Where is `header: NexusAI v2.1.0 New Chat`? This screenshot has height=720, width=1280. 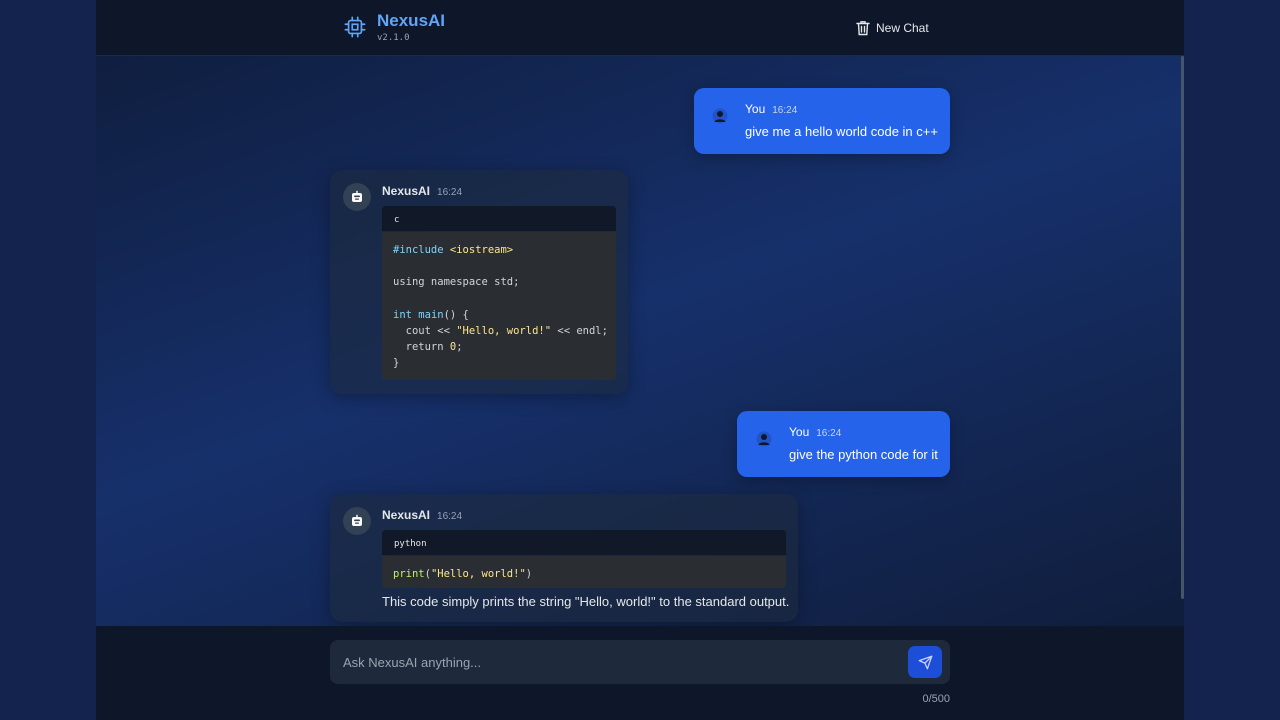
header: NexusAI v2.1.0 New Chat is located at coordinates (640, 28).